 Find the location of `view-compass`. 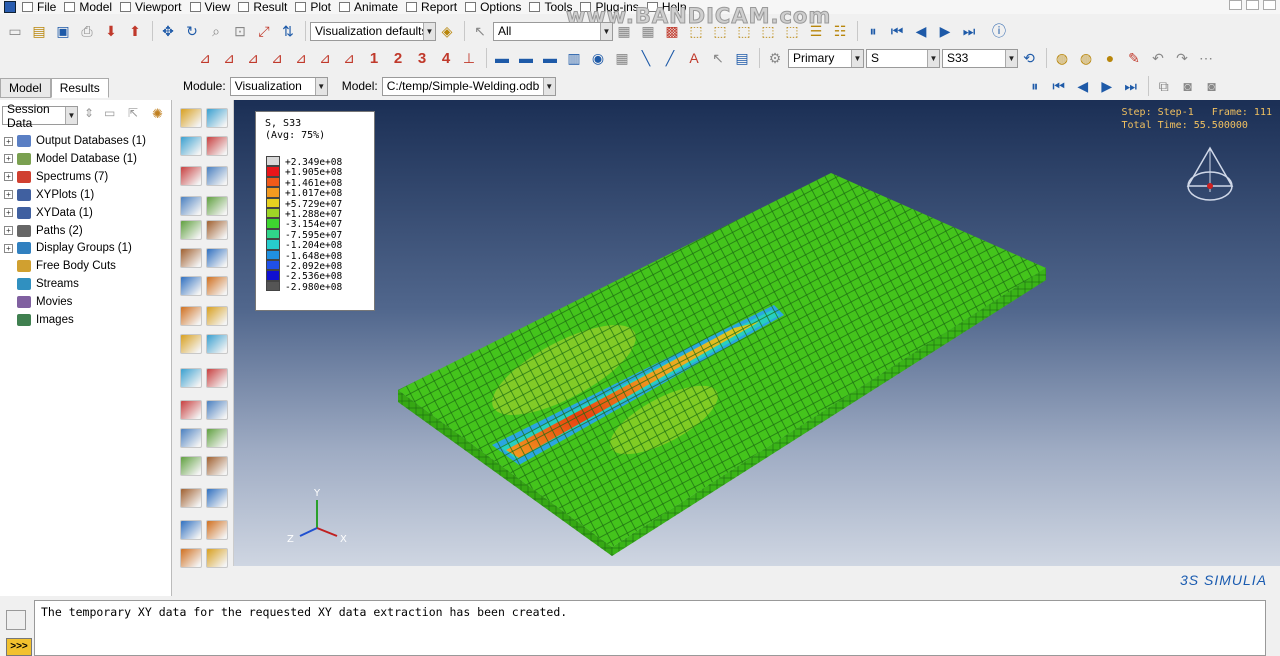

view-compass is located at coordinates (1210, 173).